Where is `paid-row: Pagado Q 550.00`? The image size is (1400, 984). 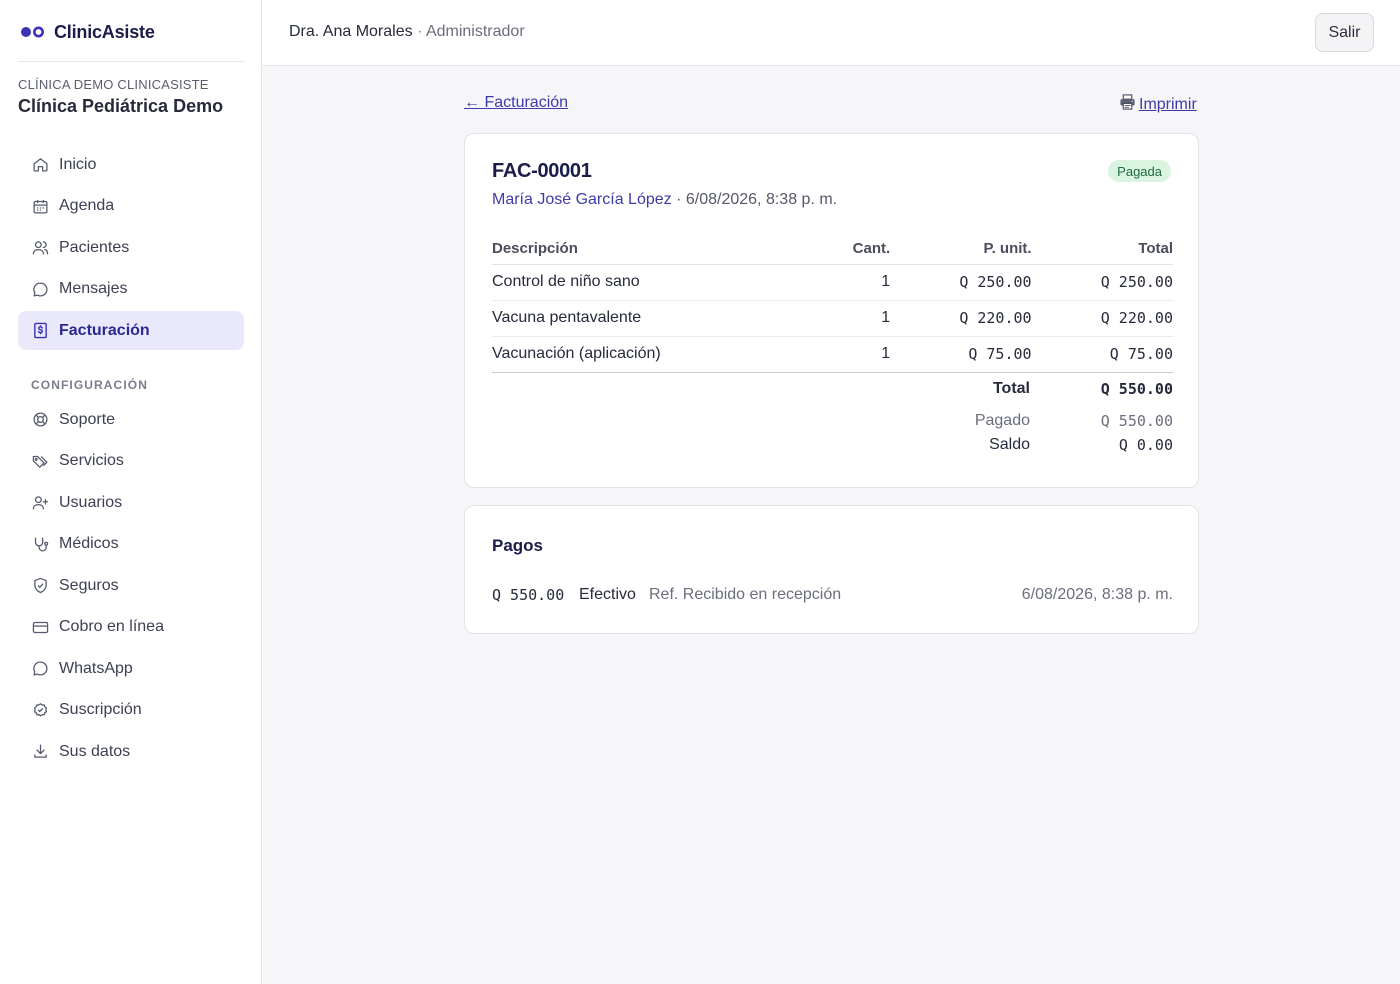
paid-row: Pagado Q 550.00 is located at coordinates (832, 424).